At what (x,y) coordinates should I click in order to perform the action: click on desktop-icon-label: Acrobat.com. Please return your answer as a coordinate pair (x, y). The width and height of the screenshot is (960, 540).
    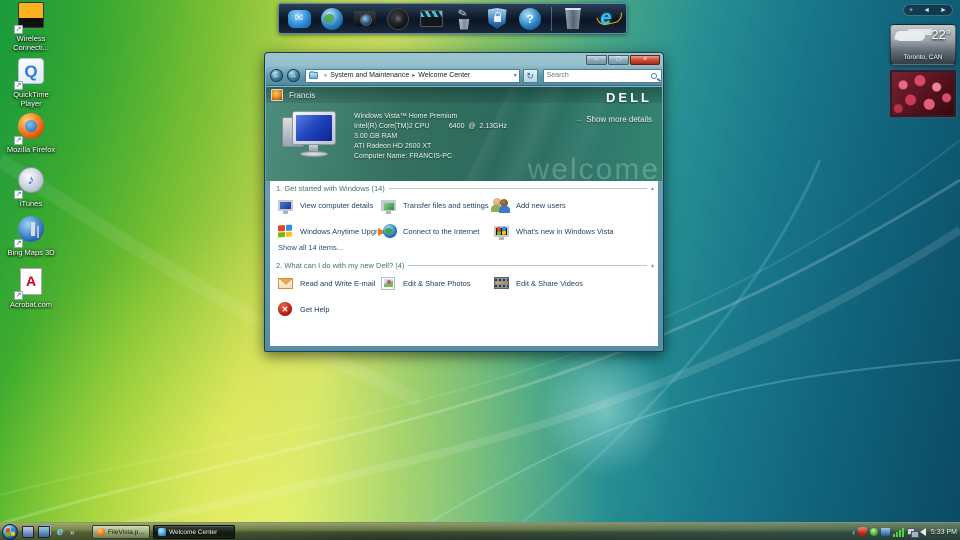
    Looking at the image, I should click on (31, 304).